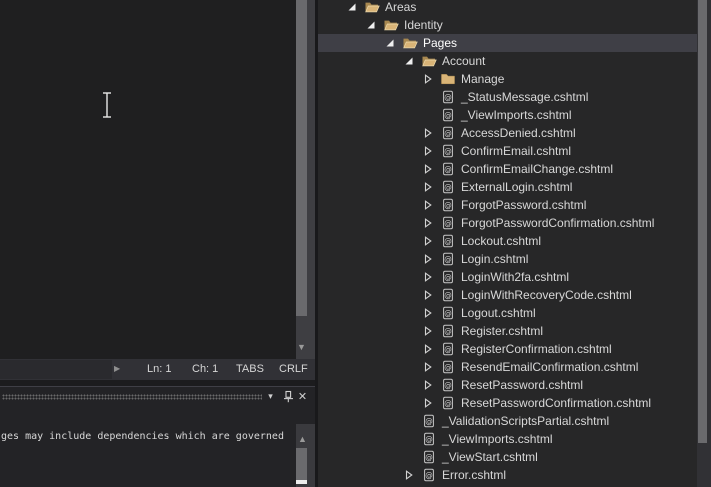 The image size is (711, 487). I want to click on tree-item-logout-cshtml: @ Logout.cshtml, so click(507, 313).